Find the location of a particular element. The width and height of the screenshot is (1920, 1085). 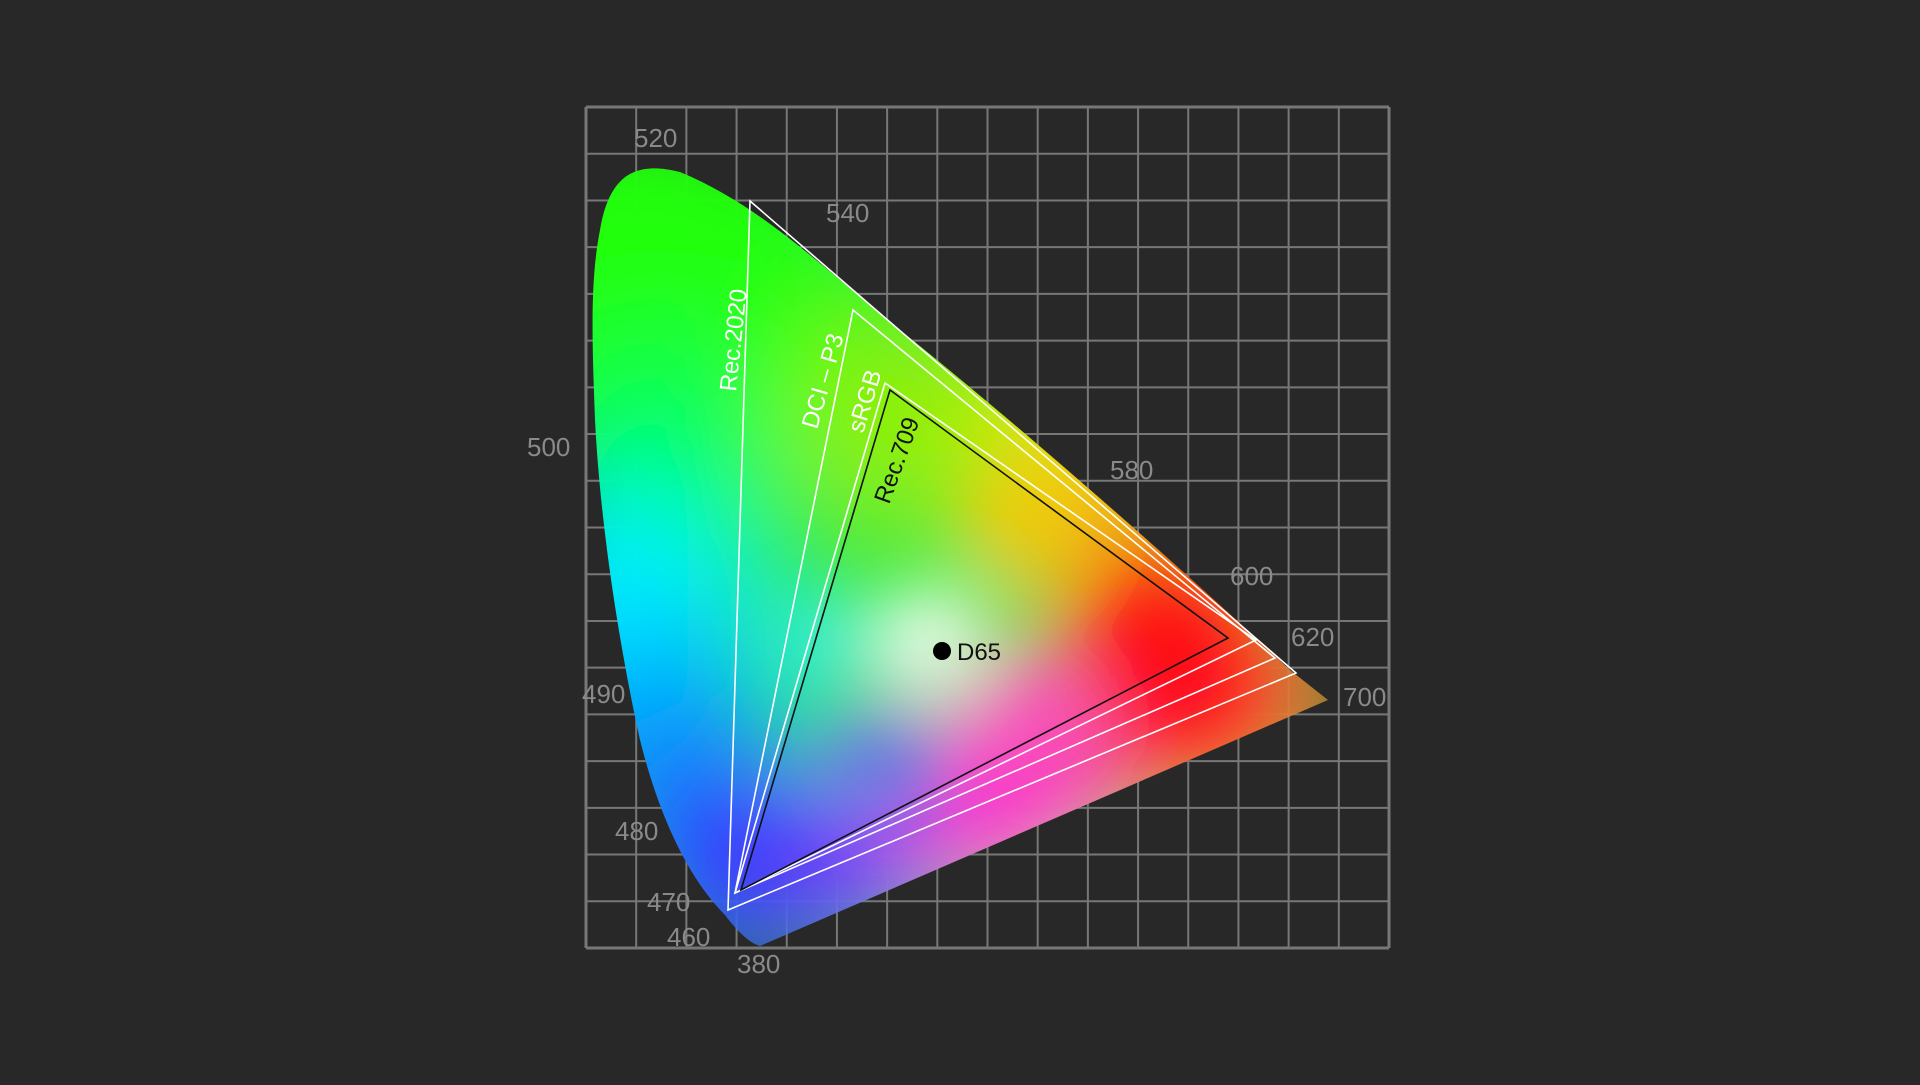

wavelength-540: 540 is located at coordinates (847, 213).